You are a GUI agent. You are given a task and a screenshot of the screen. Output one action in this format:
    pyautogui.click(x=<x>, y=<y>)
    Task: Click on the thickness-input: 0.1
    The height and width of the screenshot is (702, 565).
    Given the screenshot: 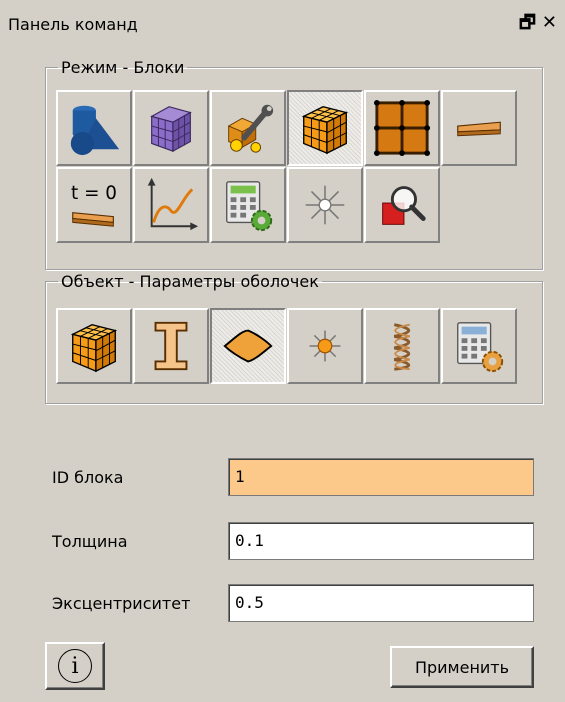 What is the action you would take?
    pyautogui.click(x=381, y=541)
    